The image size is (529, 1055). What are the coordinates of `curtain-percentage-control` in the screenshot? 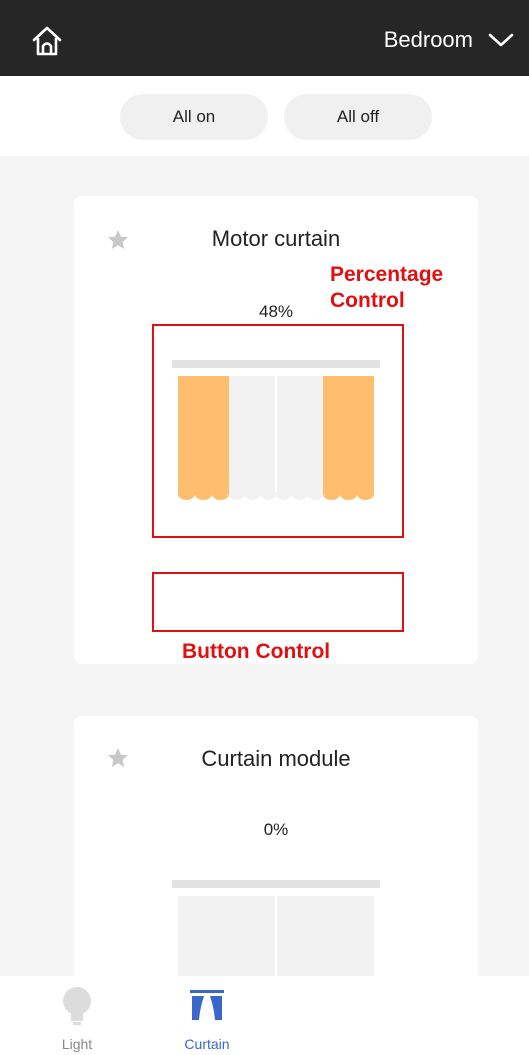 It's located at (276, 928).